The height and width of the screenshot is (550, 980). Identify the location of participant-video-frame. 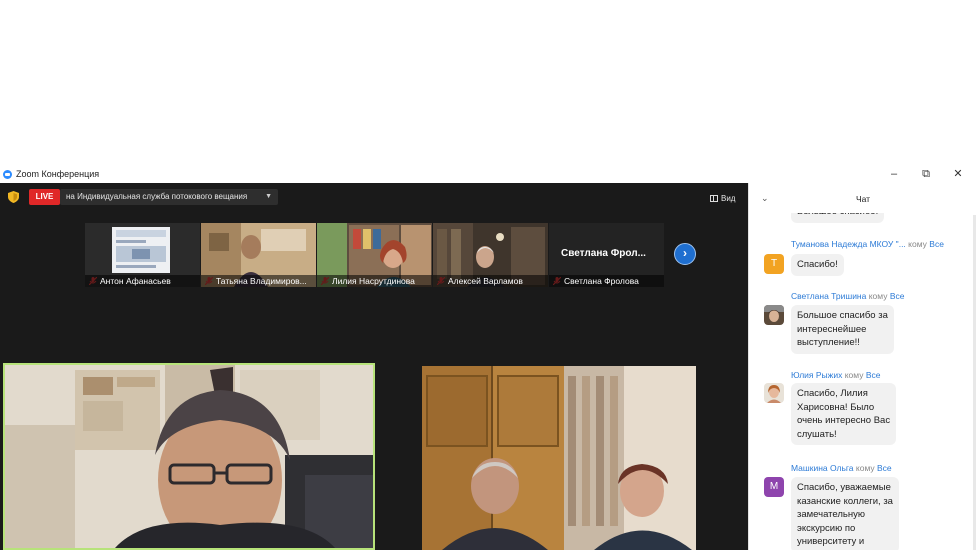
(559, 458).